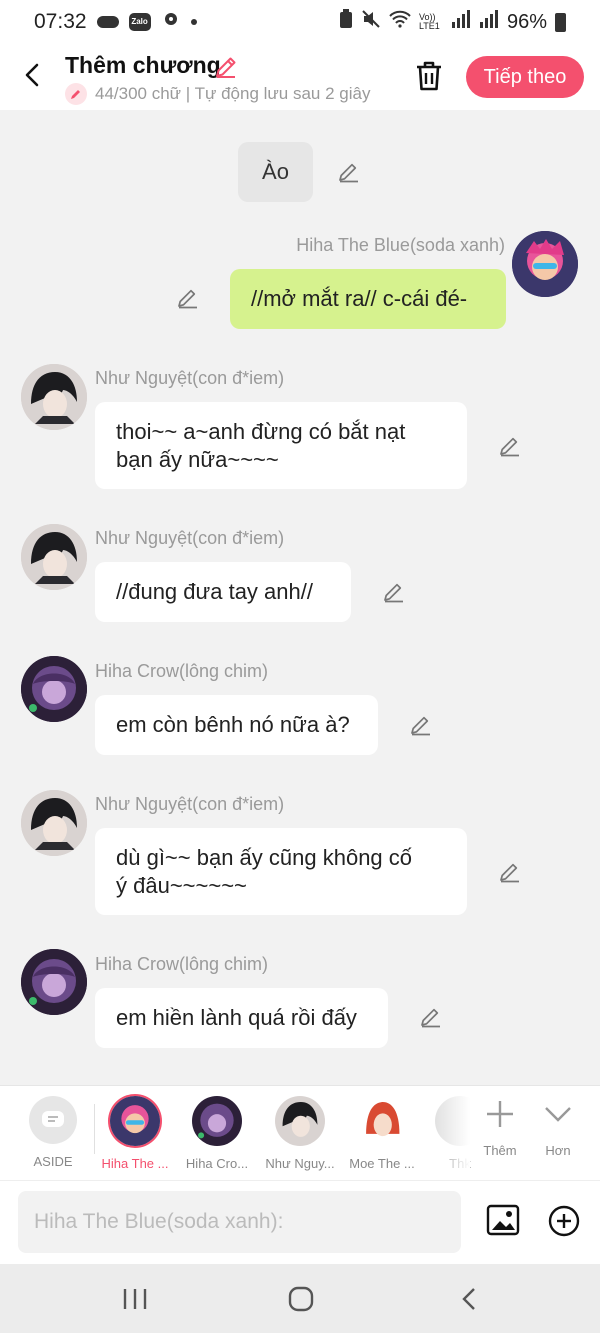 Image resolution: width=600 pixels, height=1333 pixels. I want to click on image-icon, so click(503, 1220).